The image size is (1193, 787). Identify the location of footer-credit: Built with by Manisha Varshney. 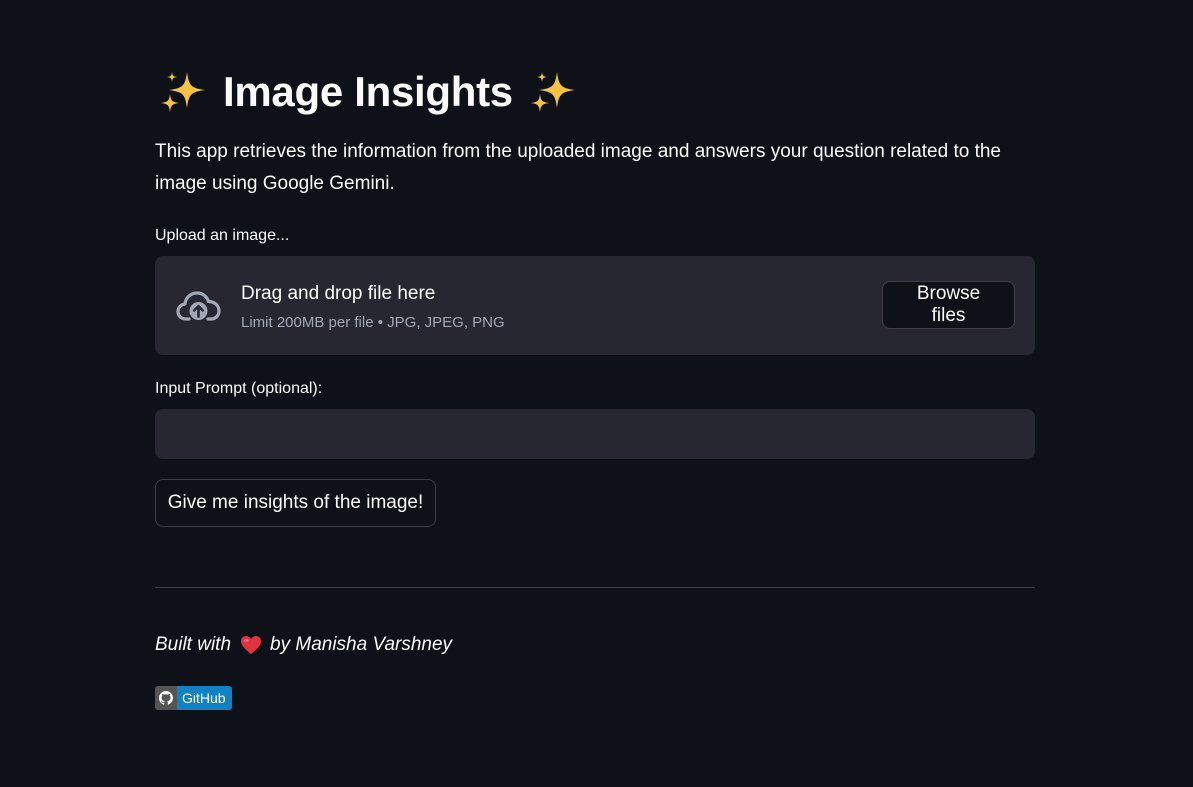
(595, 645).